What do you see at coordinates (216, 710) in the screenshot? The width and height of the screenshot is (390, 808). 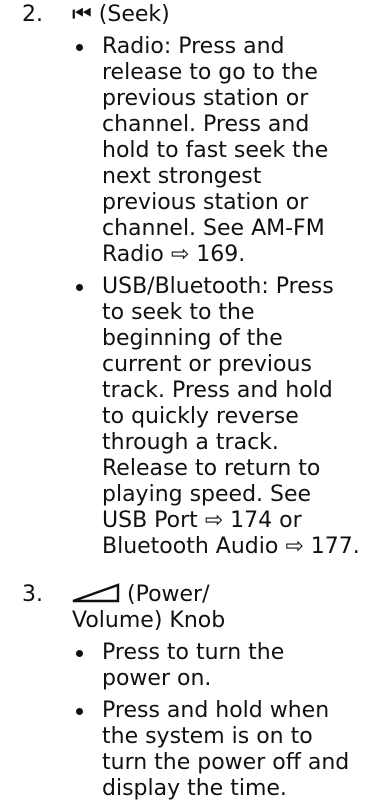 I see `text-line: Press and hold when` at bounding box center [216, 710].